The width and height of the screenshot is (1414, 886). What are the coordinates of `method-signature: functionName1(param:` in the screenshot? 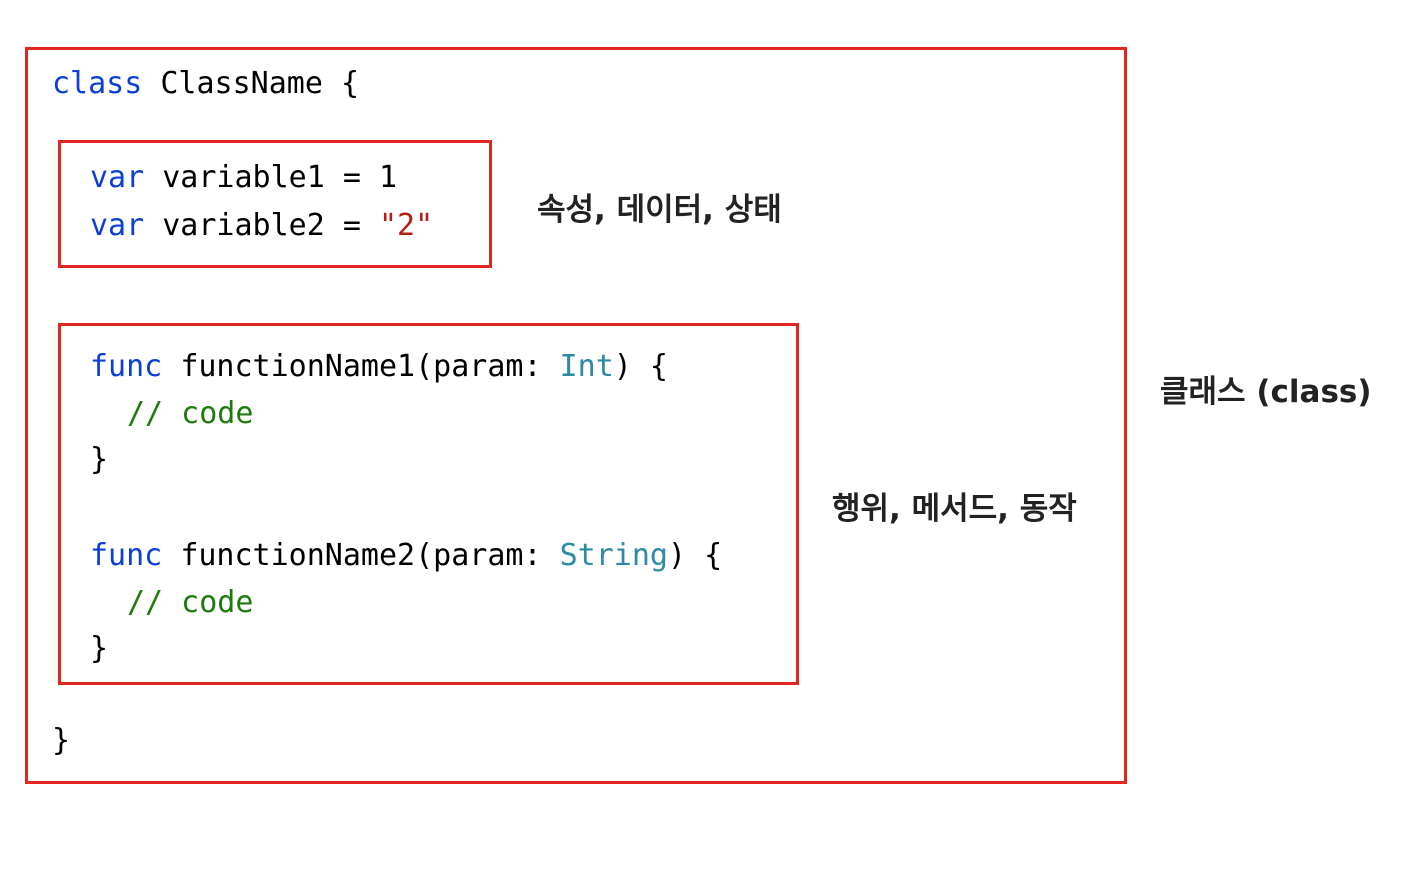 It's located at (370, 366).